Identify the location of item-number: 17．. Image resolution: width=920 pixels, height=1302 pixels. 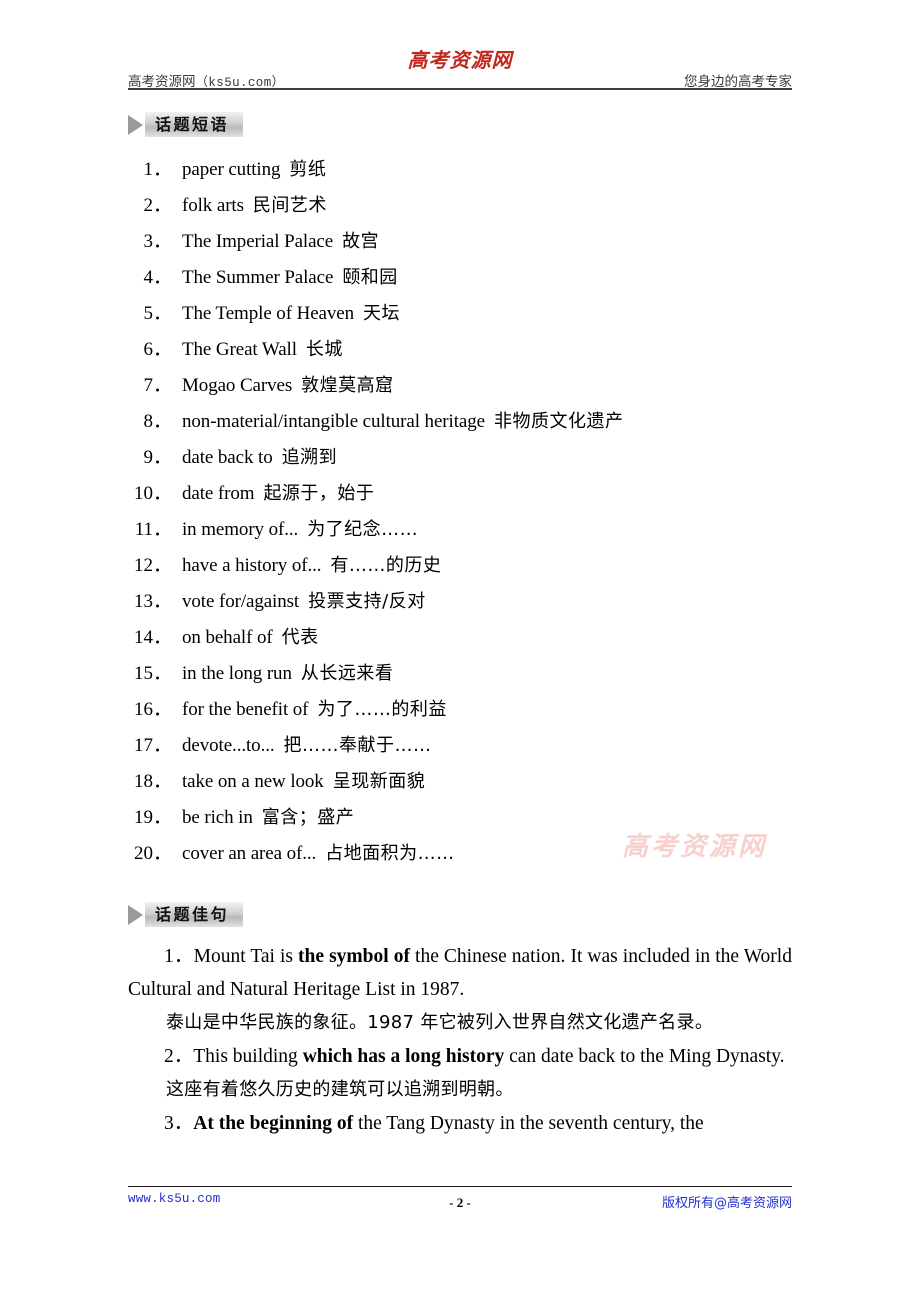
(152, 745).